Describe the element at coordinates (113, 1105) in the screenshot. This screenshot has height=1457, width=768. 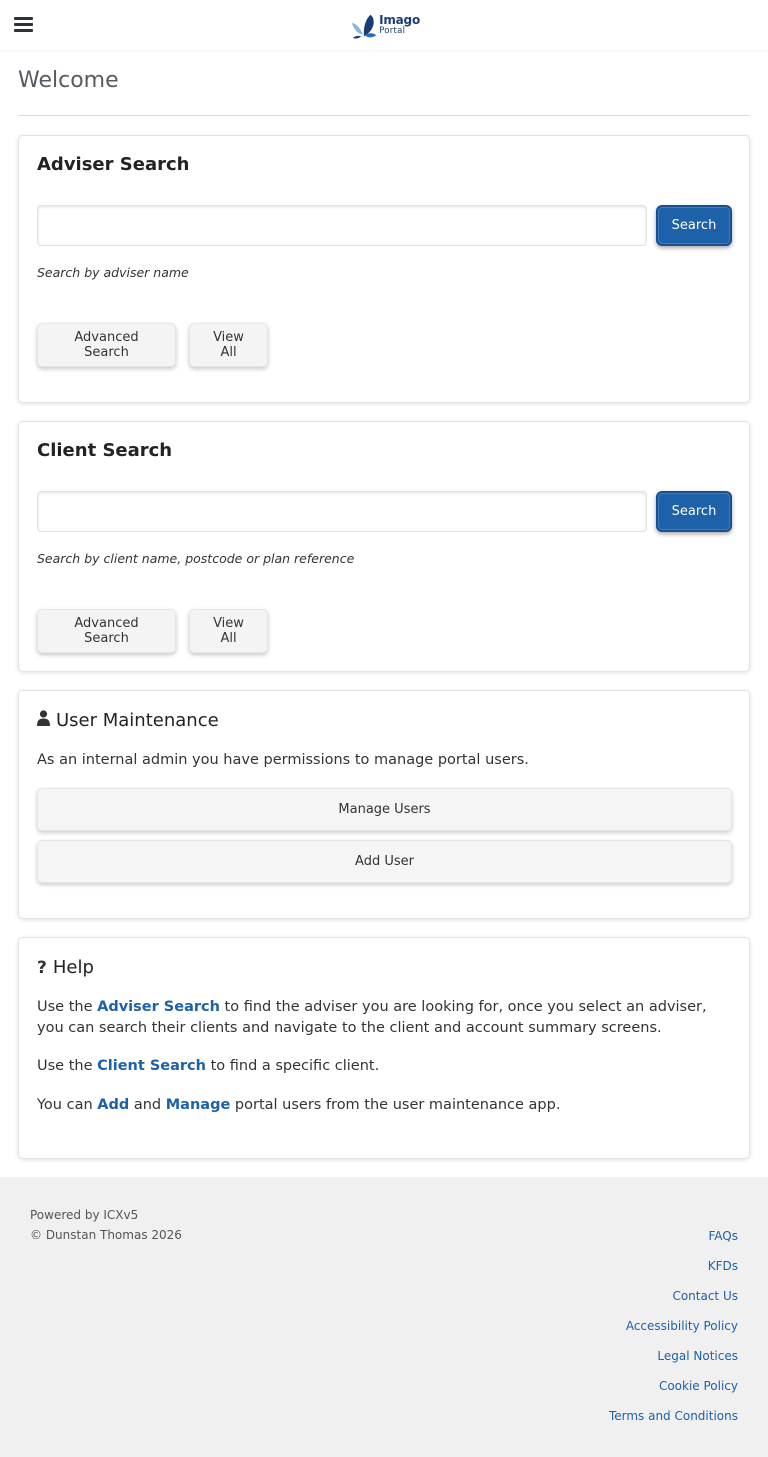
I see `add-link: Add` at that location.